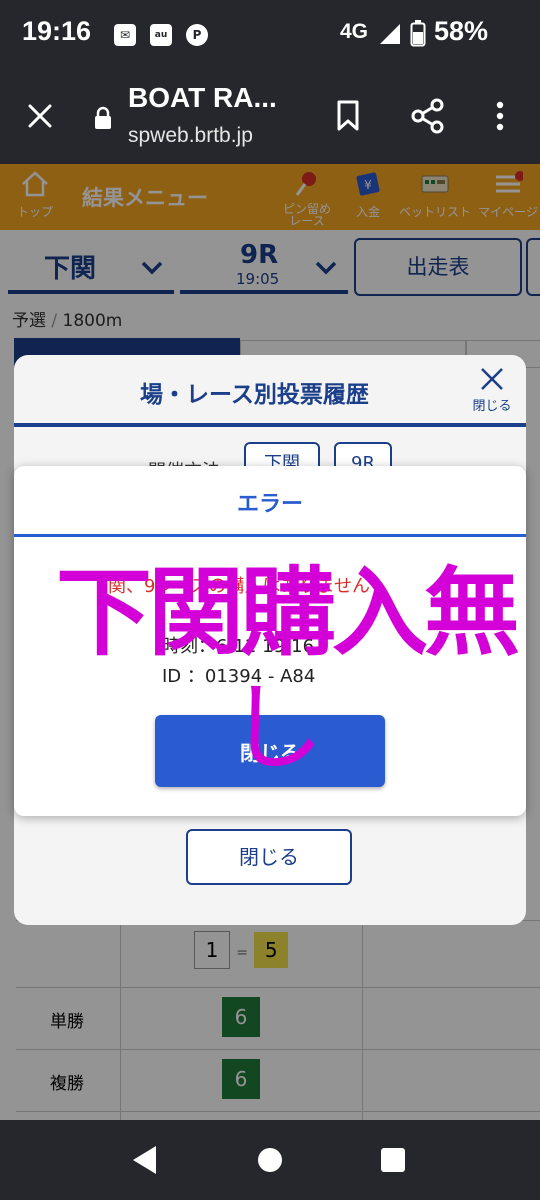 Image resolution: width=540 pixels, height=1200 pixels. What do you see at coordinates (40, 116) in the screenshot?
I see `close-tab-icon` at bounding box center [40, 116].